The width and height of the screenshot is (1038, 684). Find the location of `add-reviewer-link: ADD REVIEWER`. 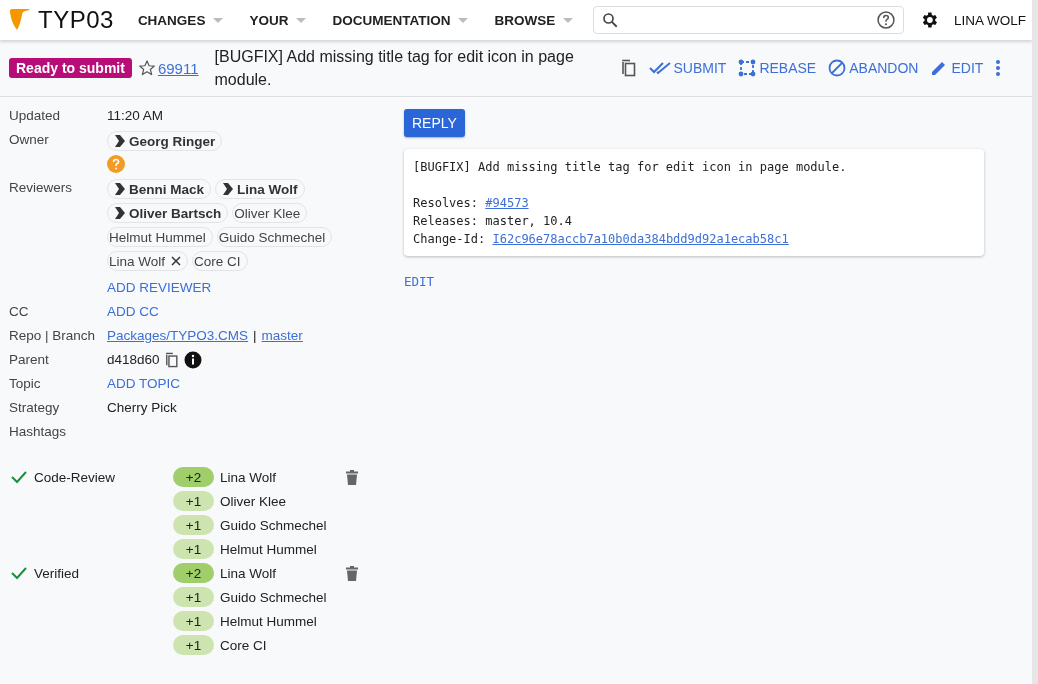

add-reviewer-link: ADD REVIEWER is located at coordinates (251, 288).